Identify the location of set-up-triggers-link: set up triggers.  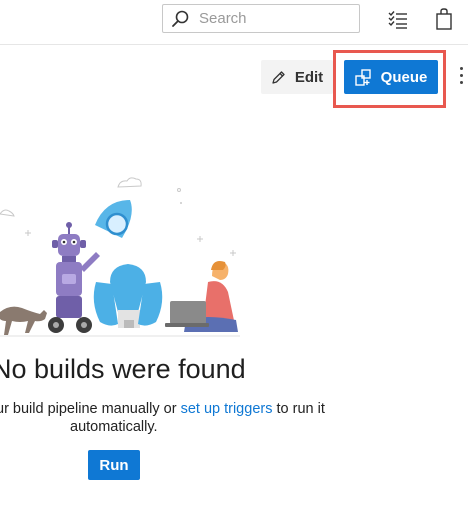
(227, 409).